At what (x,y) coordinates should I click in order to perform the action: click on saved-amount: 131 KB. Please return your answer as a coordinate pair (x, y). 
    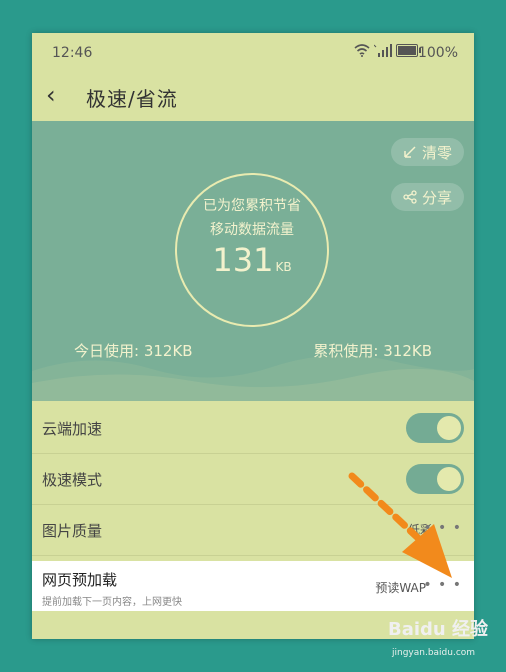
    Looking at the image, I should click on (252, 260).